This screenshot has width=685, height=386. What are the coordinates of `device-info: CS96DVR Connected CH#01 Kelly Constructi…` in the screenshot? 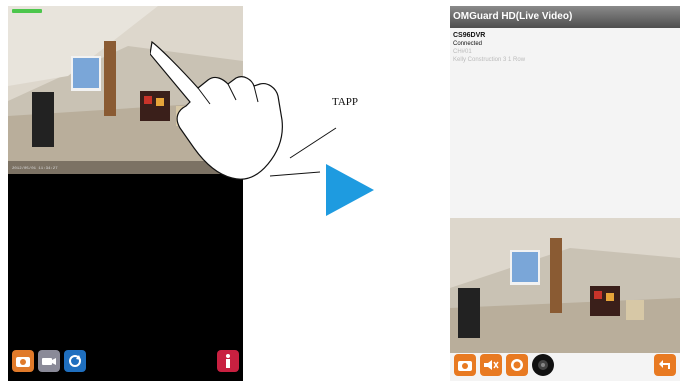 It's located at (489, 48).